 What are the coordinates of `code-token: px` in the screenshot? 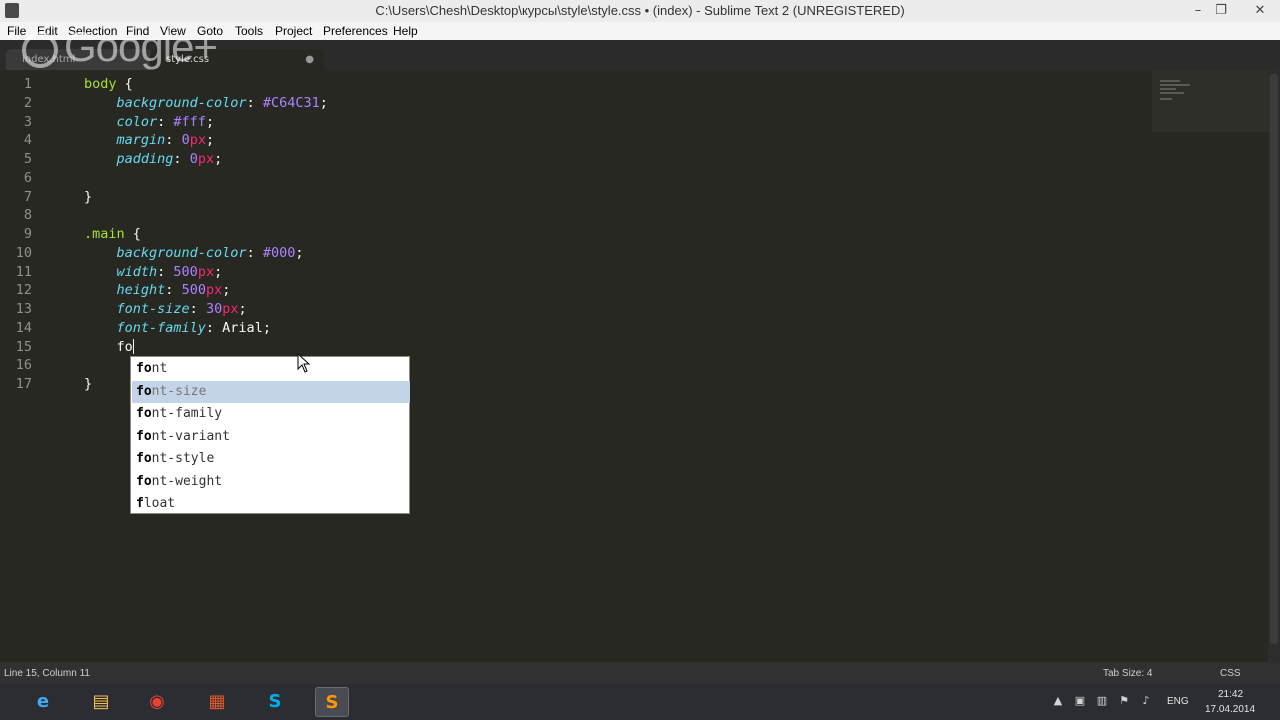 It's located at (230, 309).